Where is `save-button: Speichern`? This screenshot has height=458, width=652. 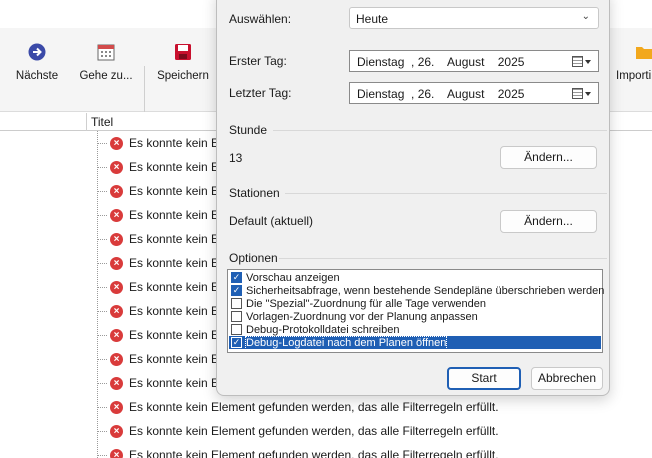 save-button: Speichern is located at coordinates (183, 72).